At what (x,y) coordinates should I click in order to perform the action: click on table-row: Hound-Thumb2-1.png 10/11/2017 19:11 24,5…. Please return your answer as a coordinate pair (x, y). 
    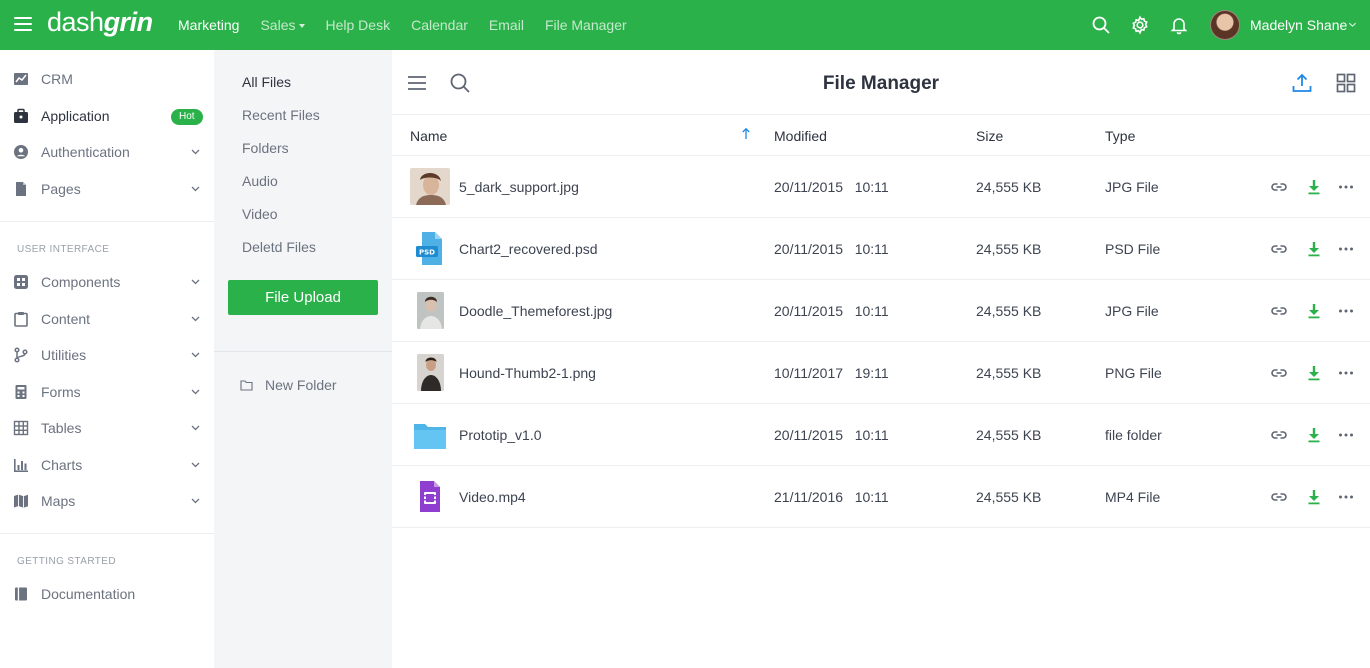
    Looking at the image, I should click on (881, 373).